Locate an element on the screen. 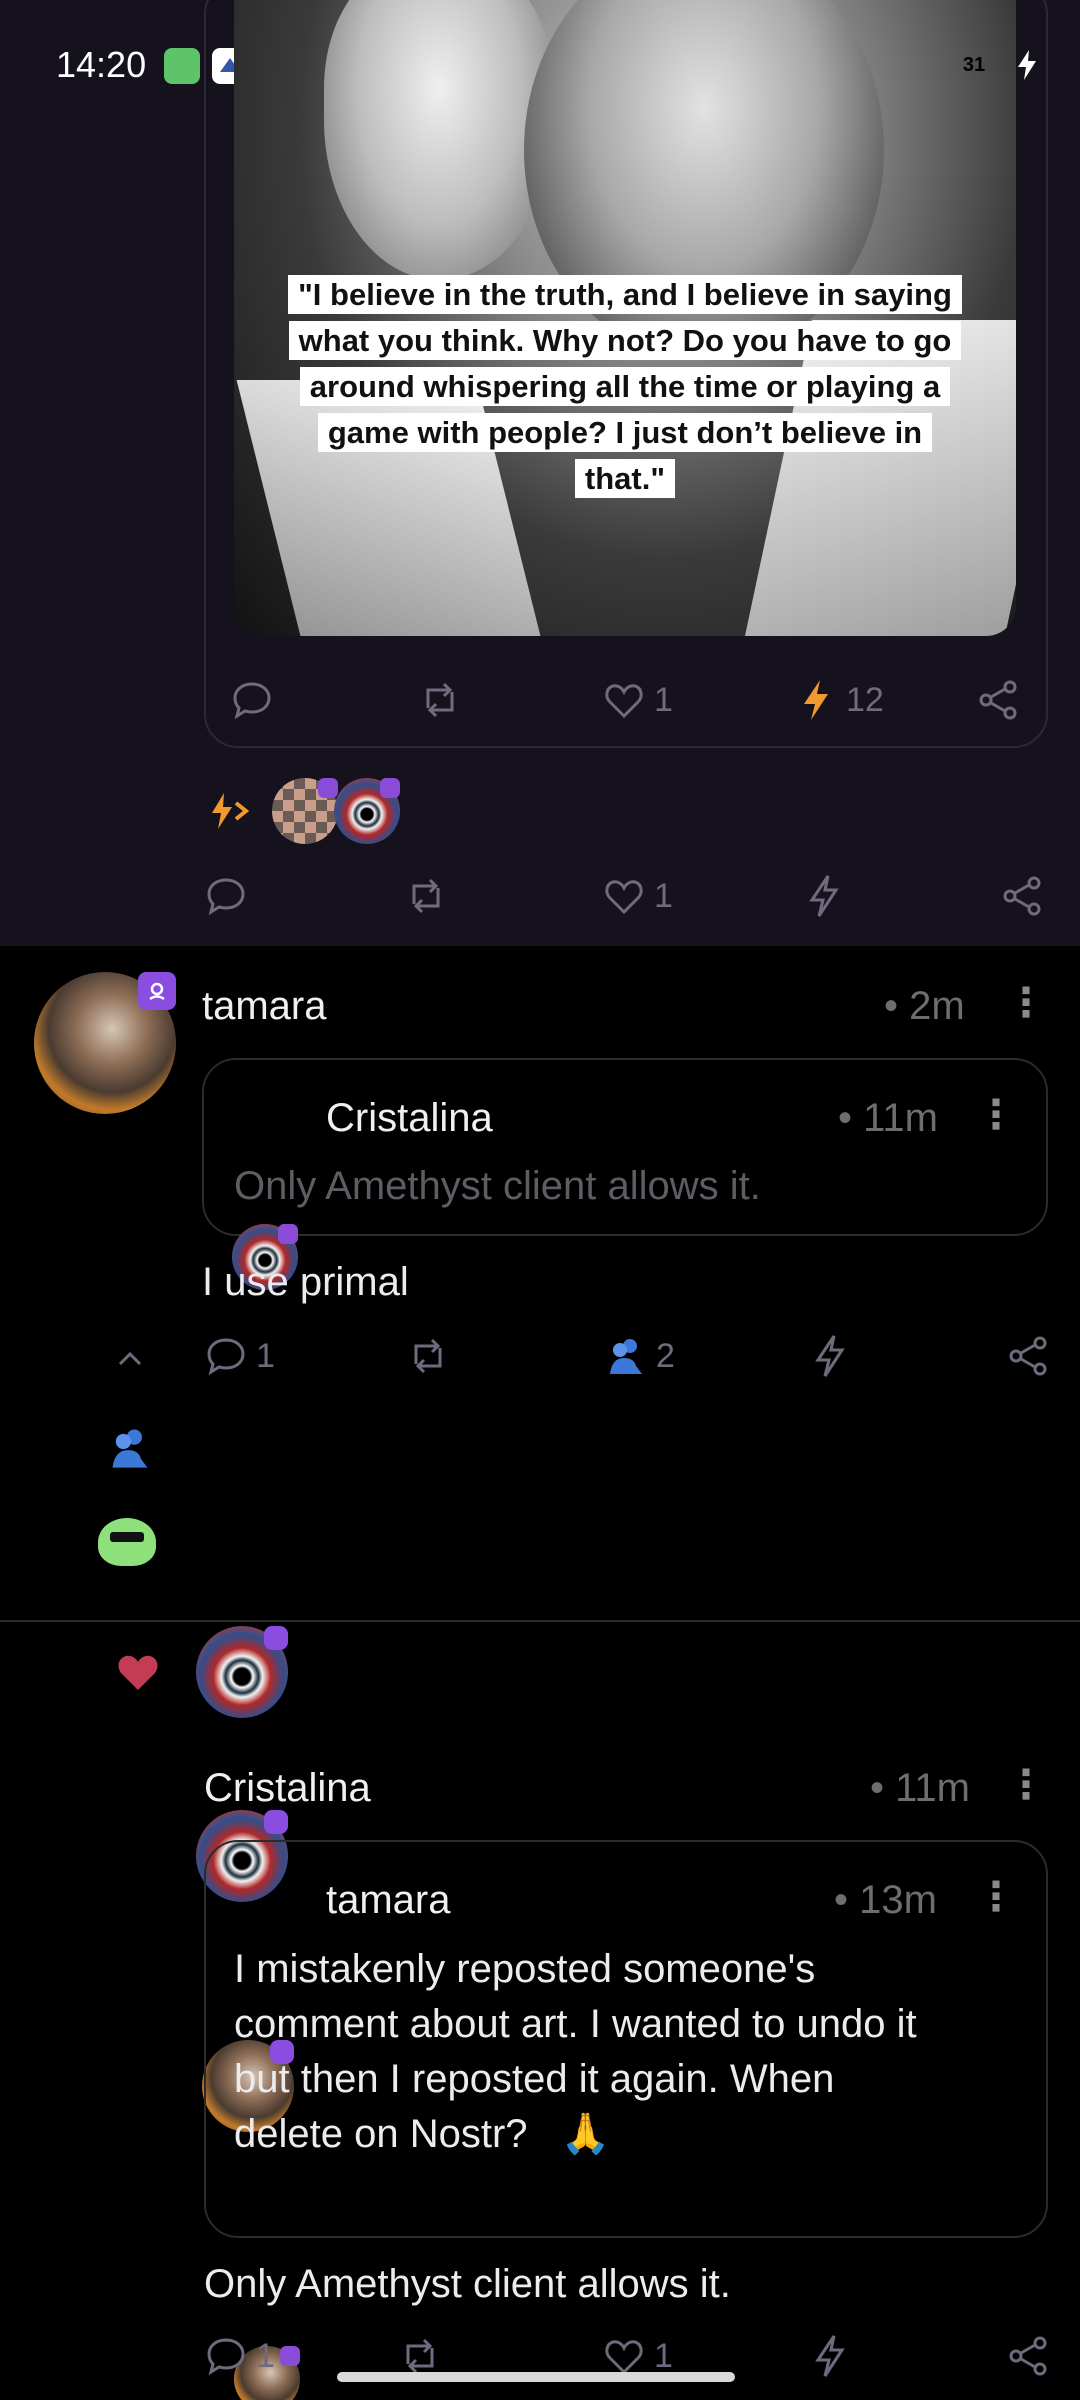 The image size is (1080, 2400). post-divider is located at coordinates (540, 1621).